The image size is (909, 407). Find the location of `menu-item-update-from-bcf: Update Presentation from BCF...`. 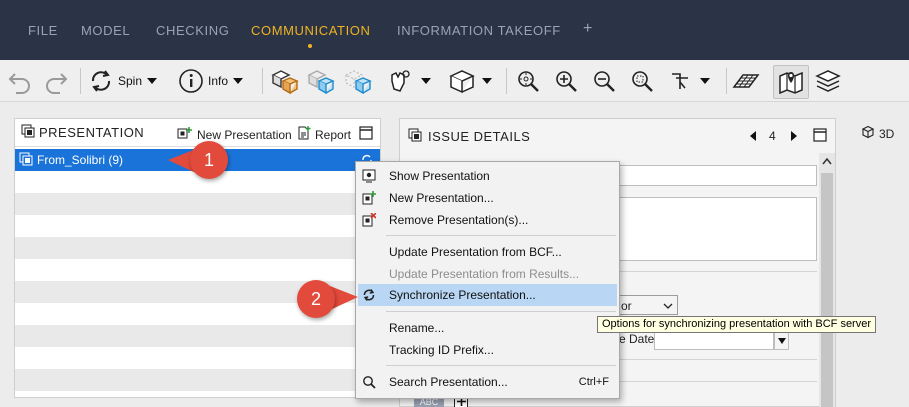

menu-item-update-from-bcf: Update Presentation from BCF... is located at coordinates (487, 252).